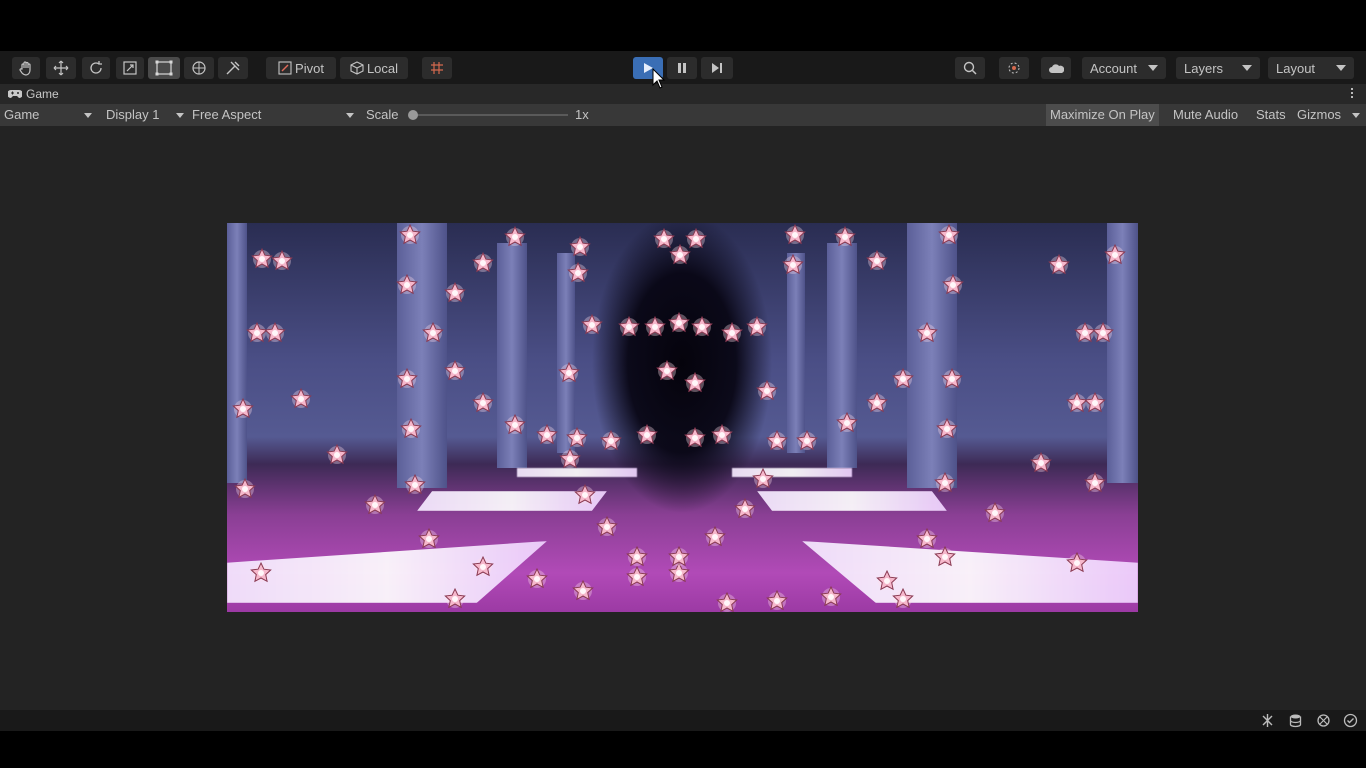 Image resolution: width=1366 pixels, height=768 pixels. I want to click on collab-icon, so click(1014, 68).